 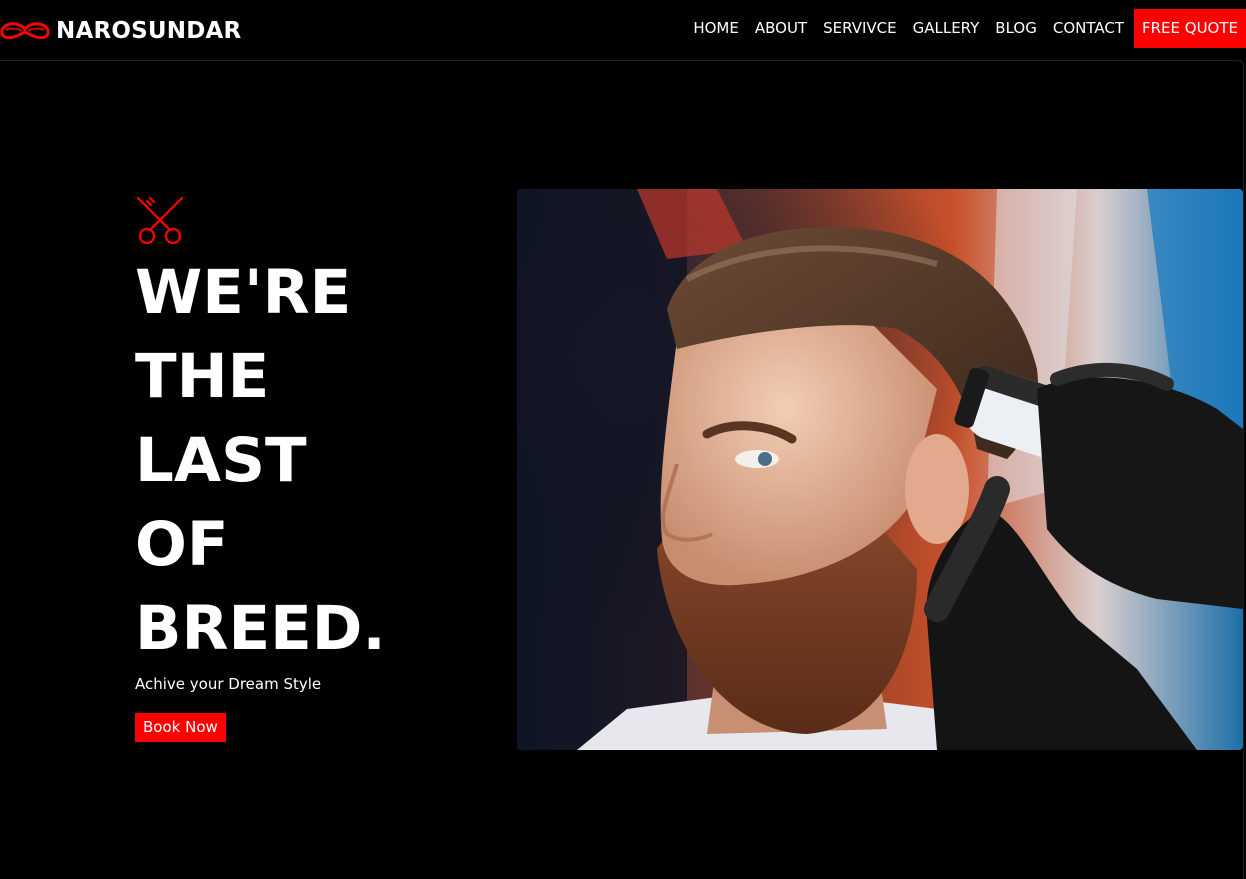 What do you see at coordinates (716, 28) in the screenshot?
I see `nav-home: HOME` at bounding box center [716, 28].